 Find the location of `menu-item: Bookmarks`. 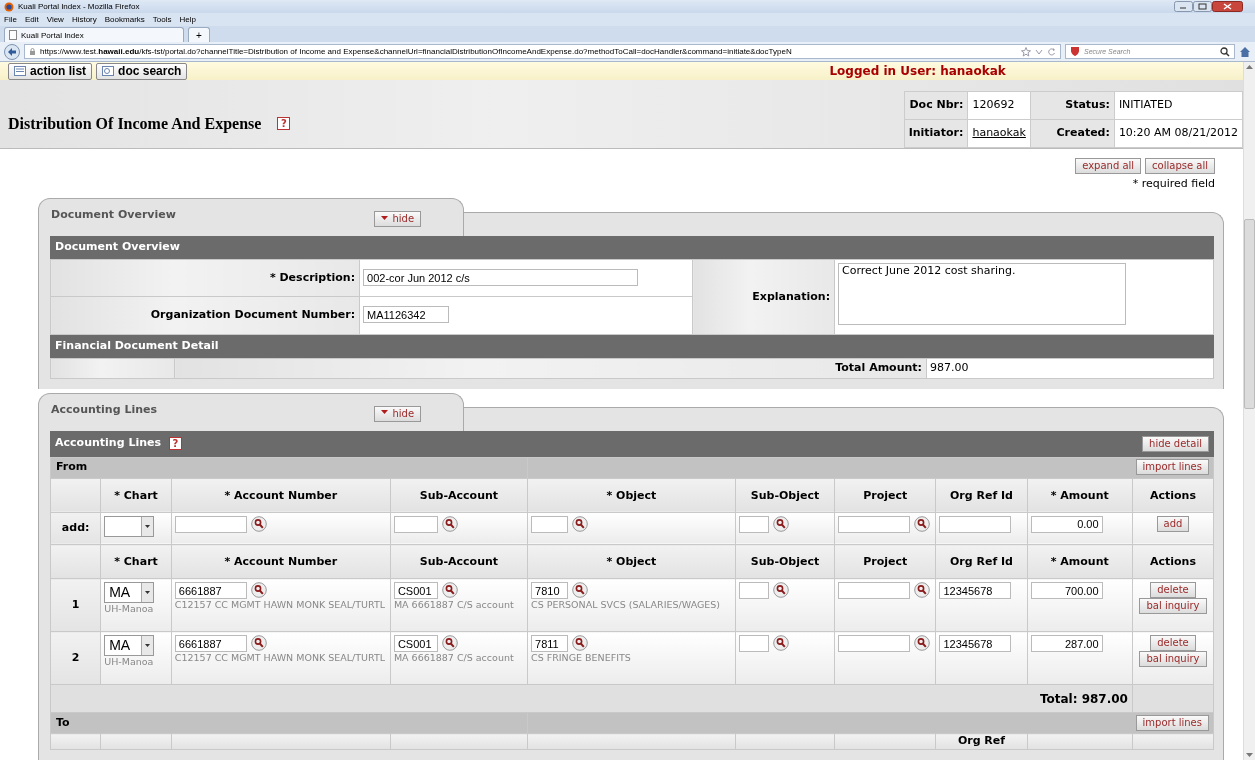

menu-item: Bookmarks is located at coordinates (124, 19).